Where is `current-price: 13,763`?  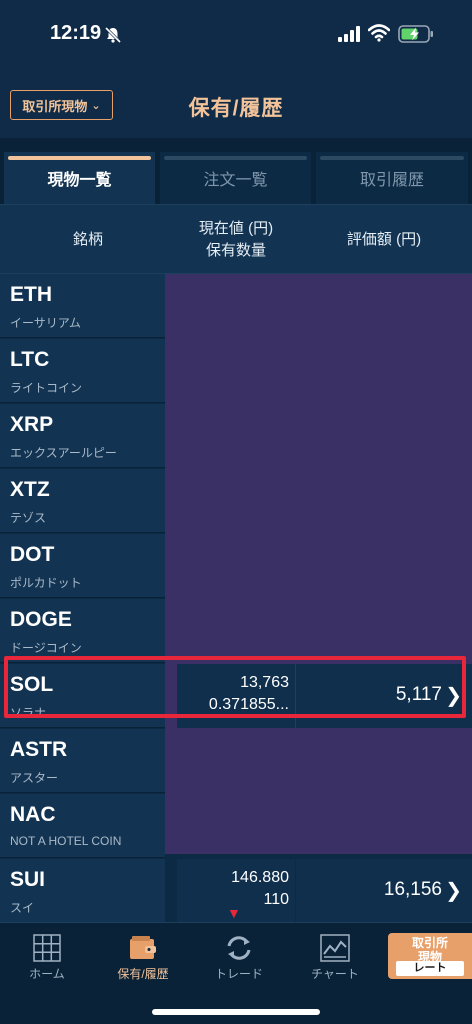
current-price: 13,763 is located at coordinates (264, 682).